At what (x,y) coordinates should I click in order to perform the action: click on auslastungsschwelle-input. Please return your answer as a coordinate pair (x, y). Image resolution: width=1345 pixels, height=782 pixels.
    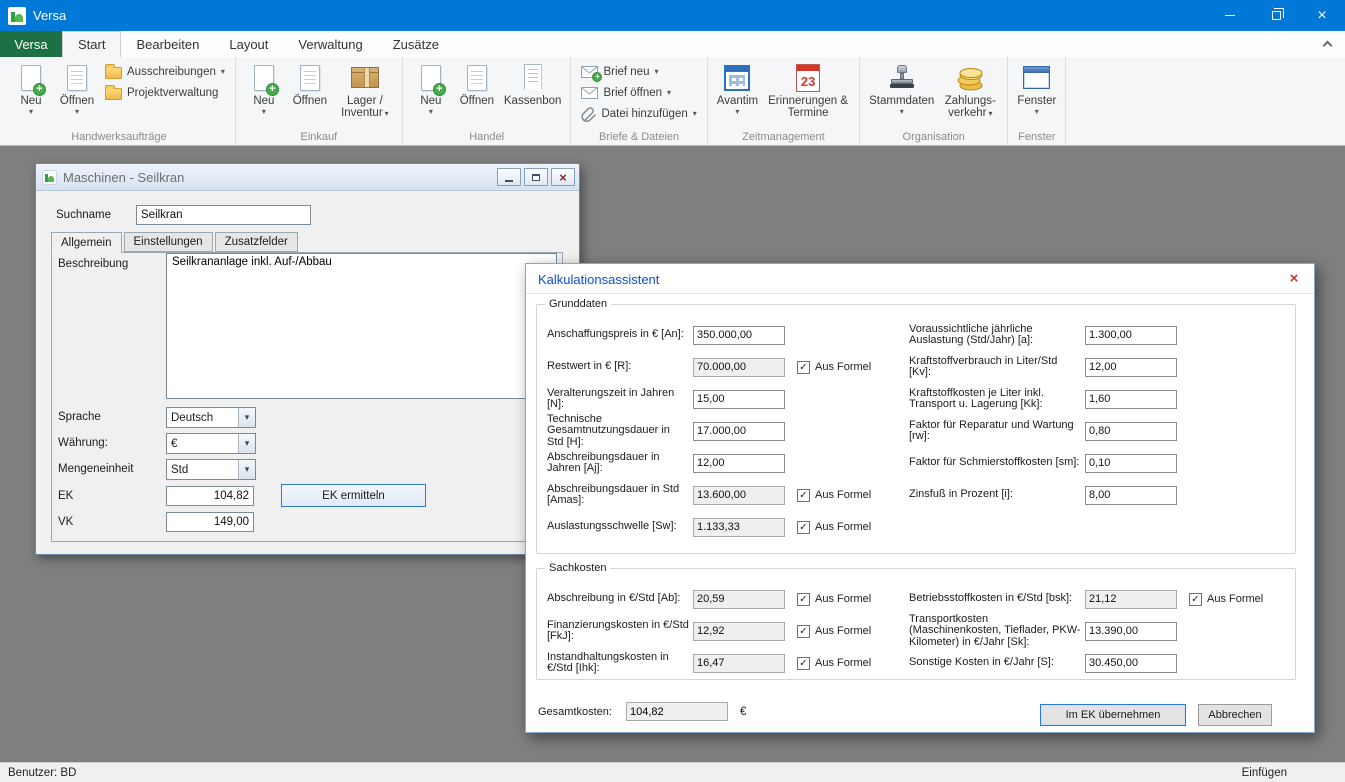
    Looking at the image, I should click on (739, 527).